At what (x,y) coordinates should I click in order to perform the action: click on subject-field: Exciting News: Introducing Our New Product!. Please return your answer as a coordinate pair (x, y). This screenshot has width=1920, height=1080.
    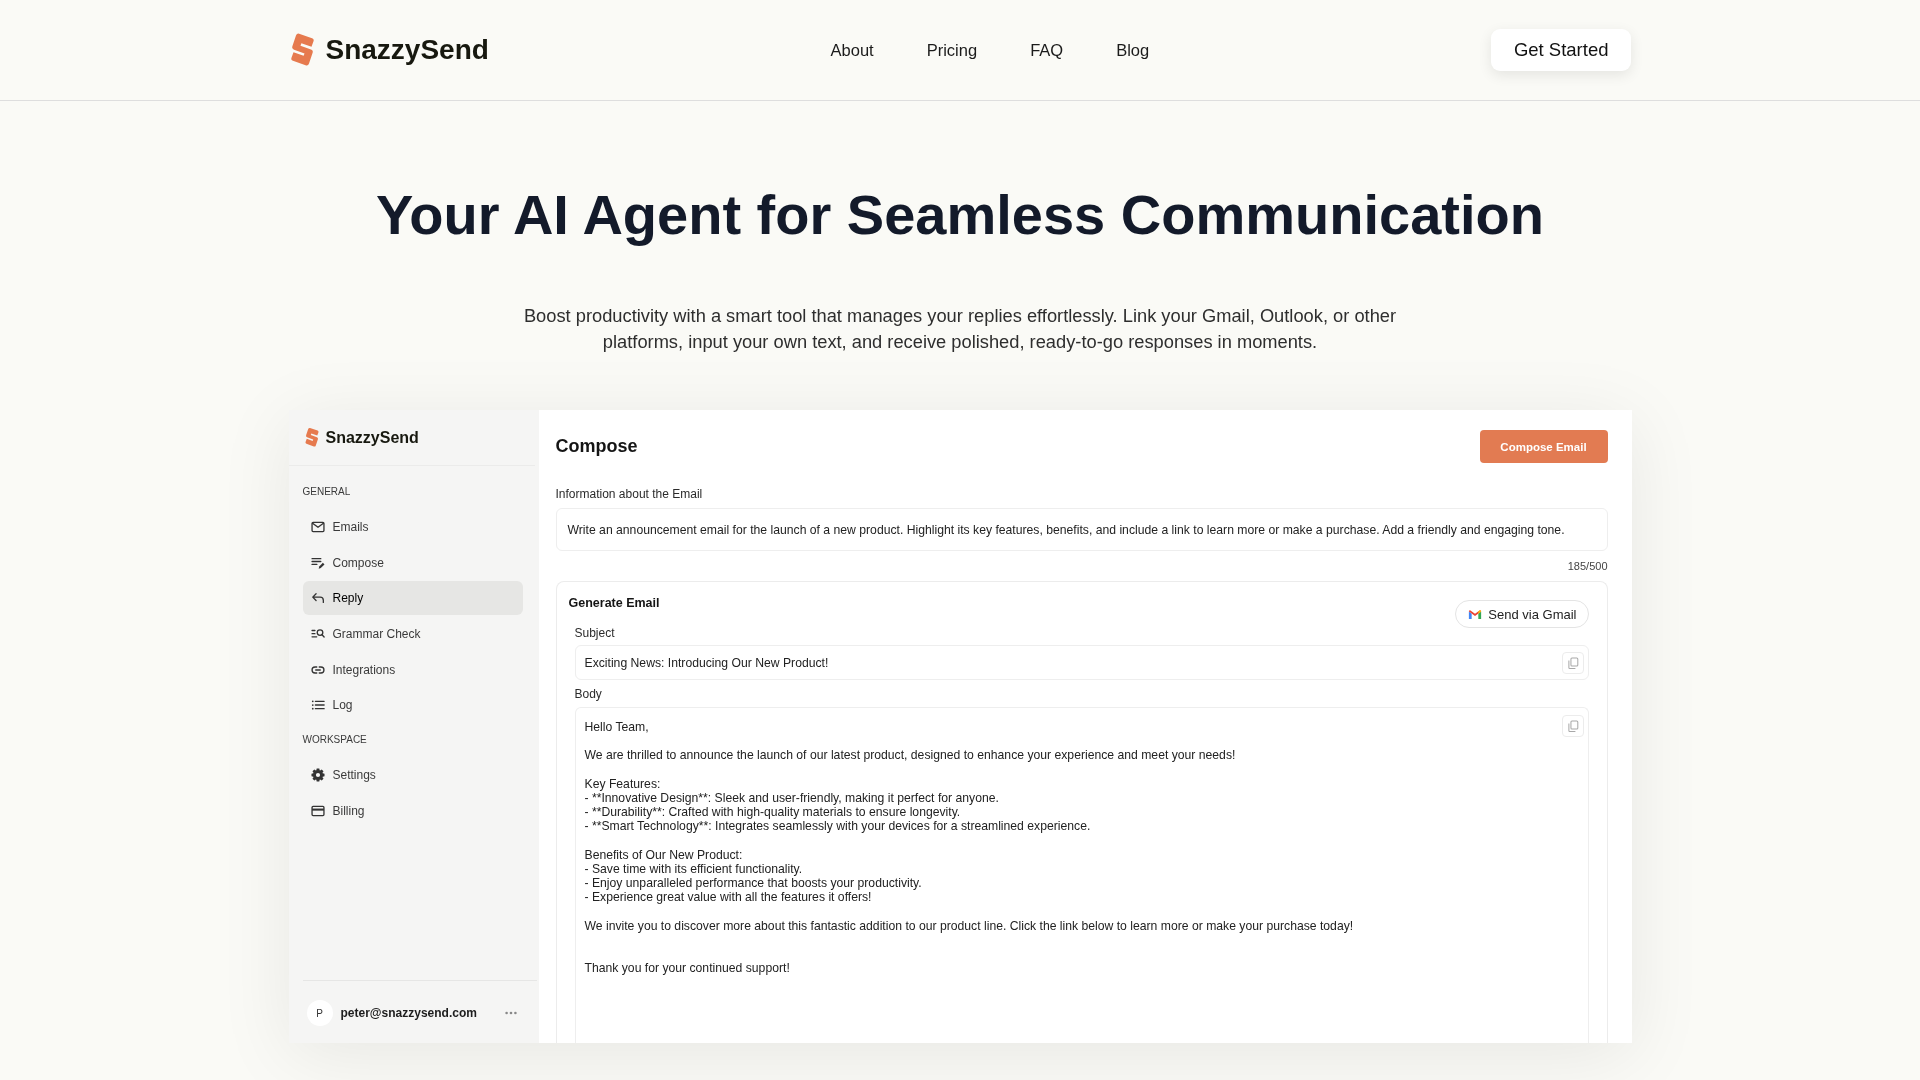
    Looking at the image, I should click on (1081, 662).